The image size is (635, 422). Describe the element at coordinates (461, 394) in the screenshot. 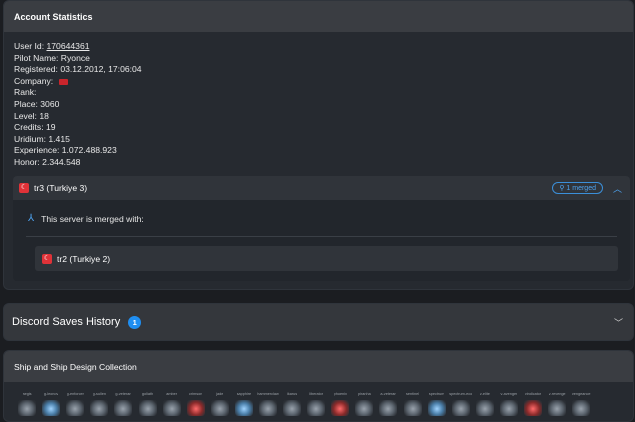

I see `ship-name: spectrum-eco` at that location.